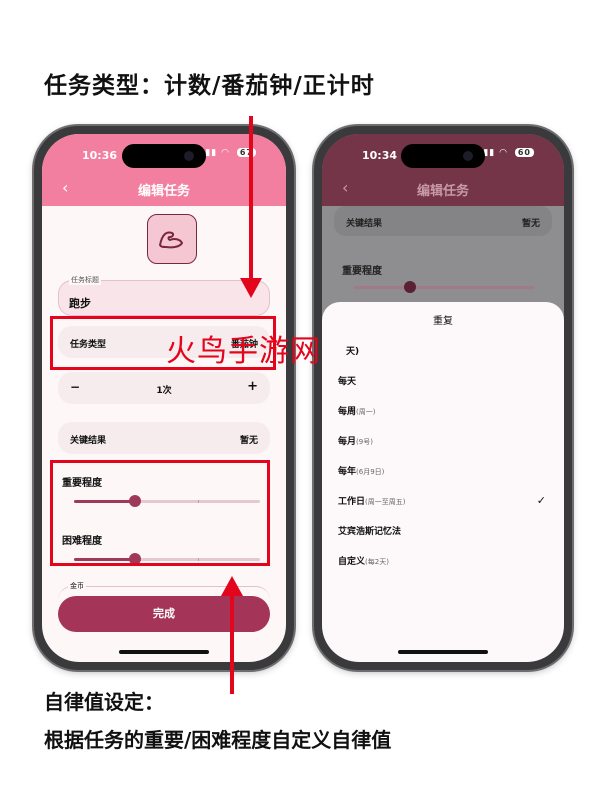 The width and height of the screenshot is (600, 799). Describe the element at coordinates (104, 702) in the screenshot. I see `caption-bottom-1: 自律值设定：` at that location.